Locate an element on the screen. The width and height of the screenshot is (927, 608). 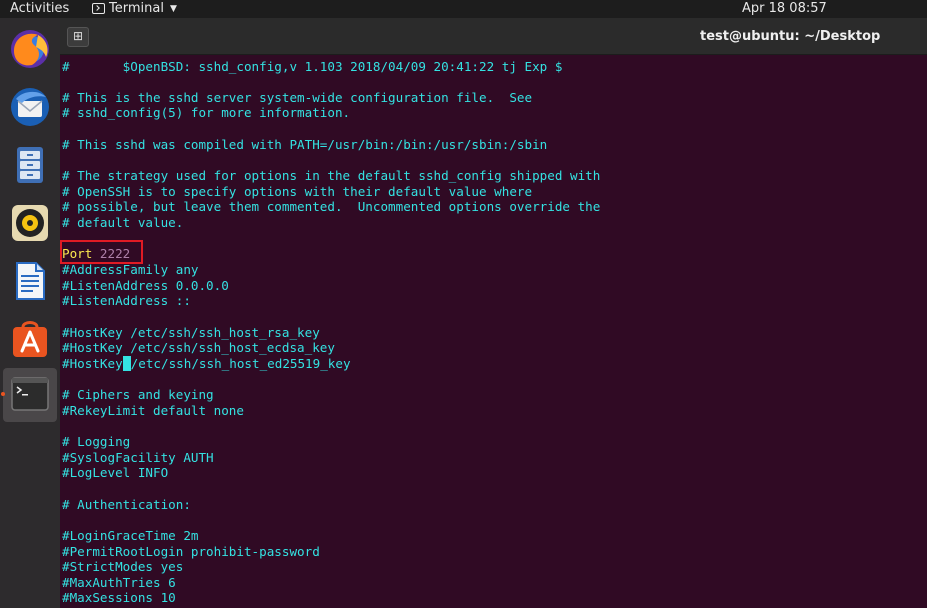
clock: Apr 18 08:57 is located at coordinates (784, 8).